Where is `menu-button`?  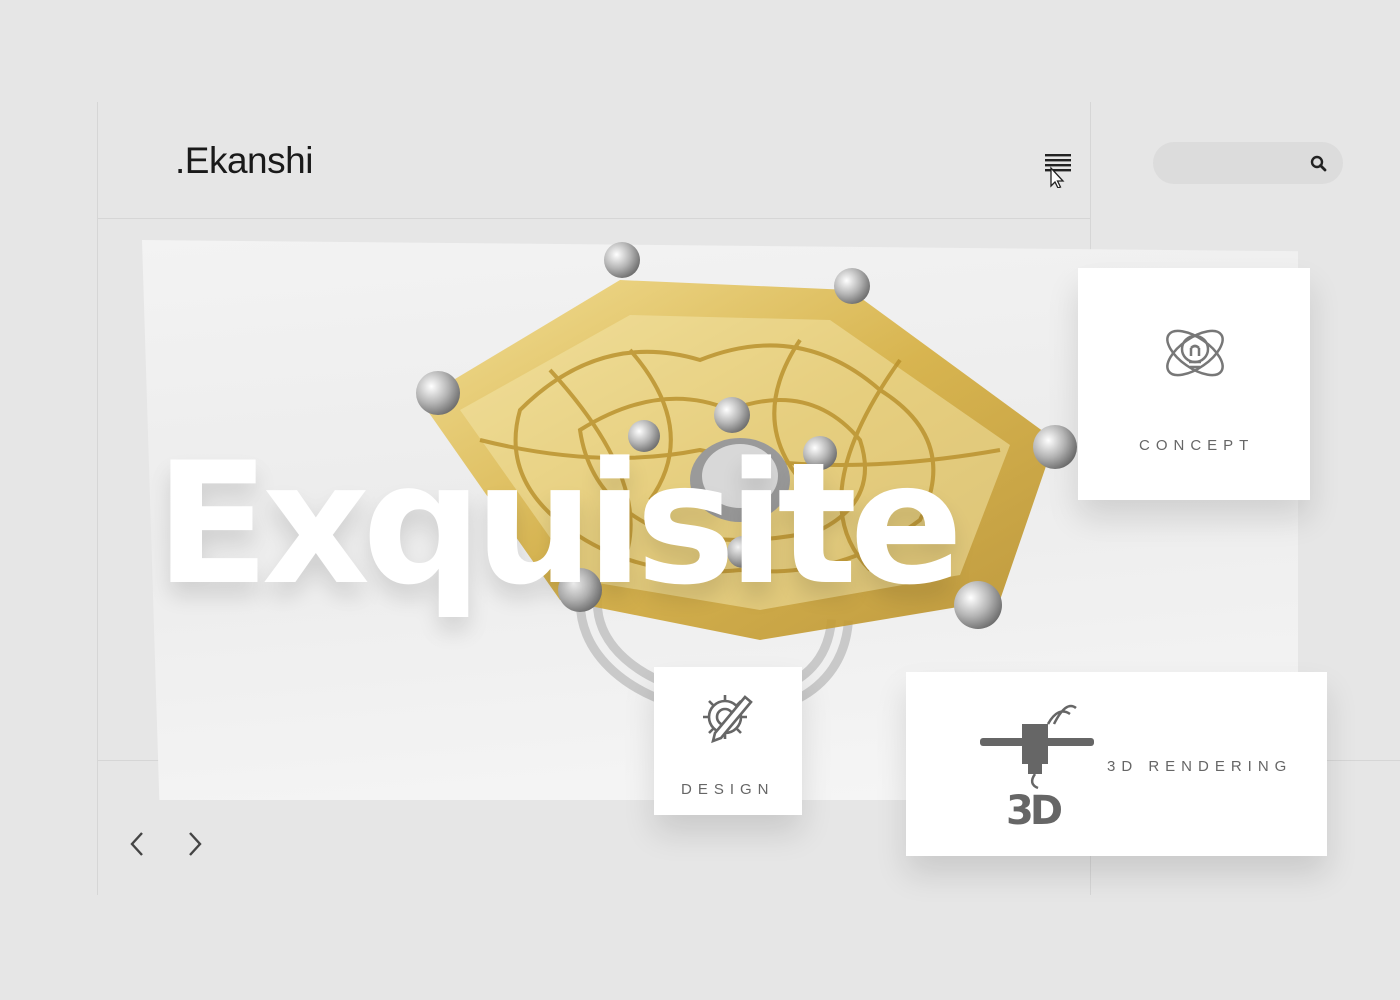 menu-button is located at coordinates (1058, 168).